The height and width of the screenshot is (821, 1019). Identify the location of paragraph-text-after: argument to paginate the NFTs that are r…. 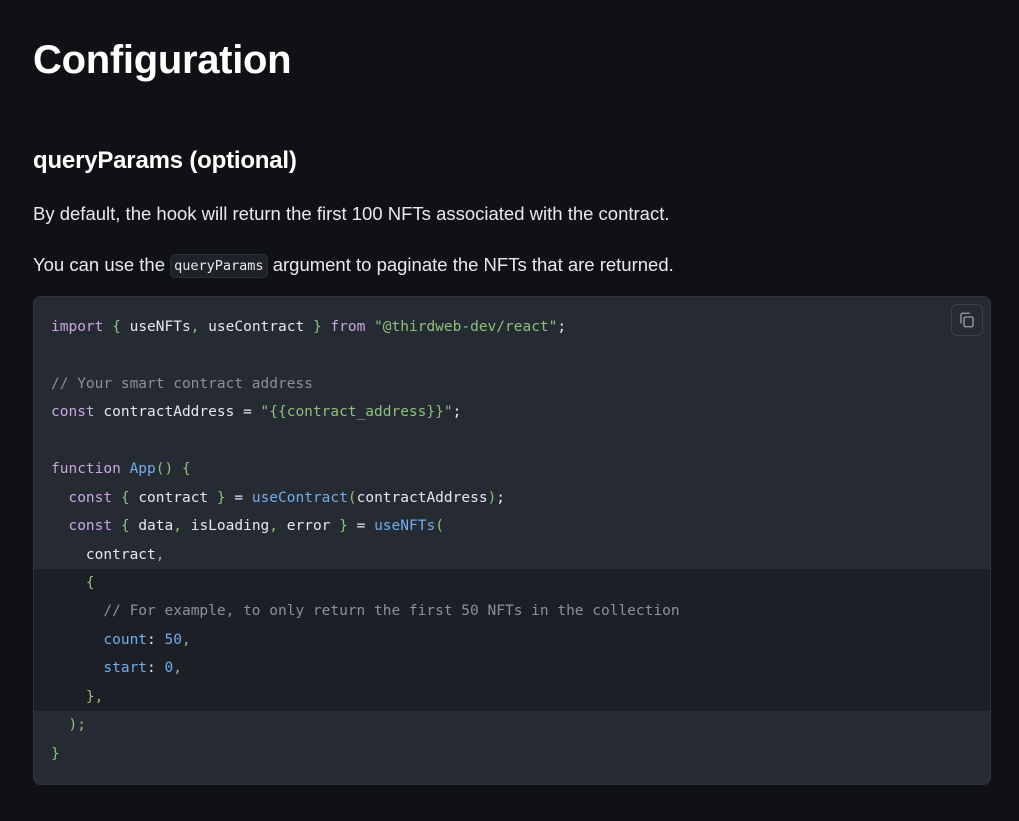
(470, 264).